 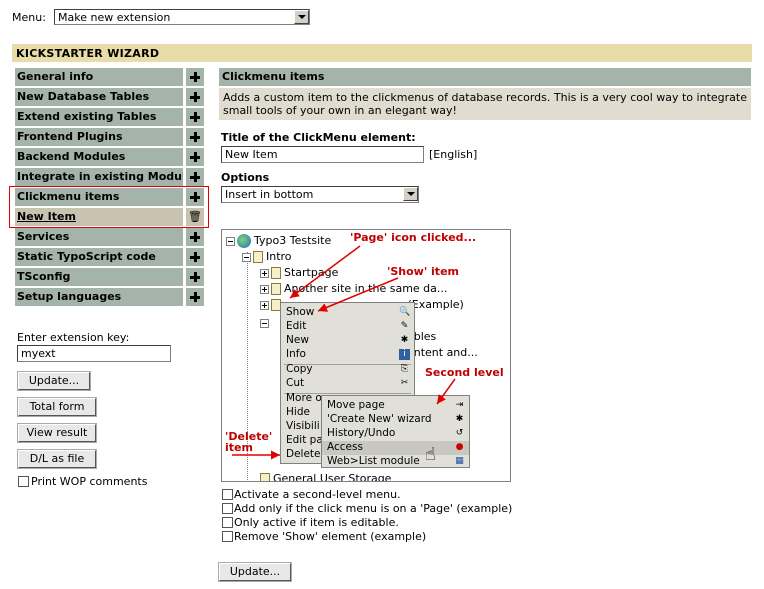 I want to click on arrow-page-clicked, so click(x=325, y=272).